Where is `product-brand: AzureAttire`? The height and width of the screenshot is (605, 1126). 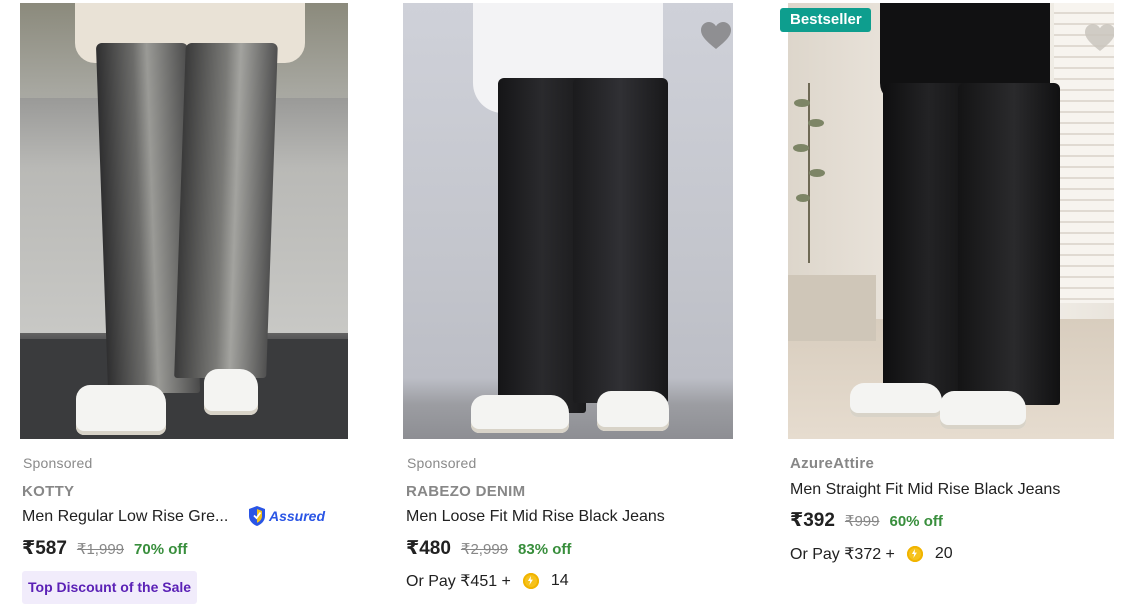
product-brand: AzureAttire is located at coordinates (832, 463).